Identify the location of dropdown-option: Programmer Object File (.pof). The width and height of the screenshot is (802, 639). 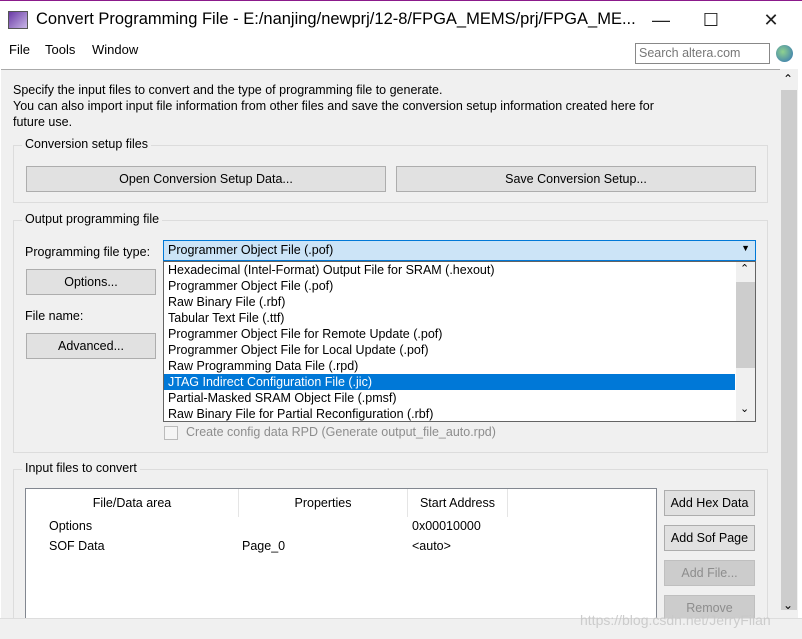
(449, 286).